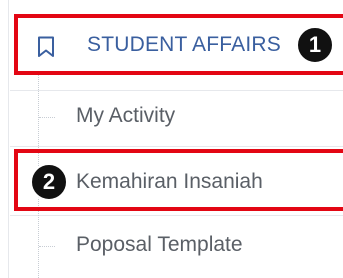 The height and width of the screenshot is (278, 343). I want to click on callout-badge-2: 2, so click(49, 182).